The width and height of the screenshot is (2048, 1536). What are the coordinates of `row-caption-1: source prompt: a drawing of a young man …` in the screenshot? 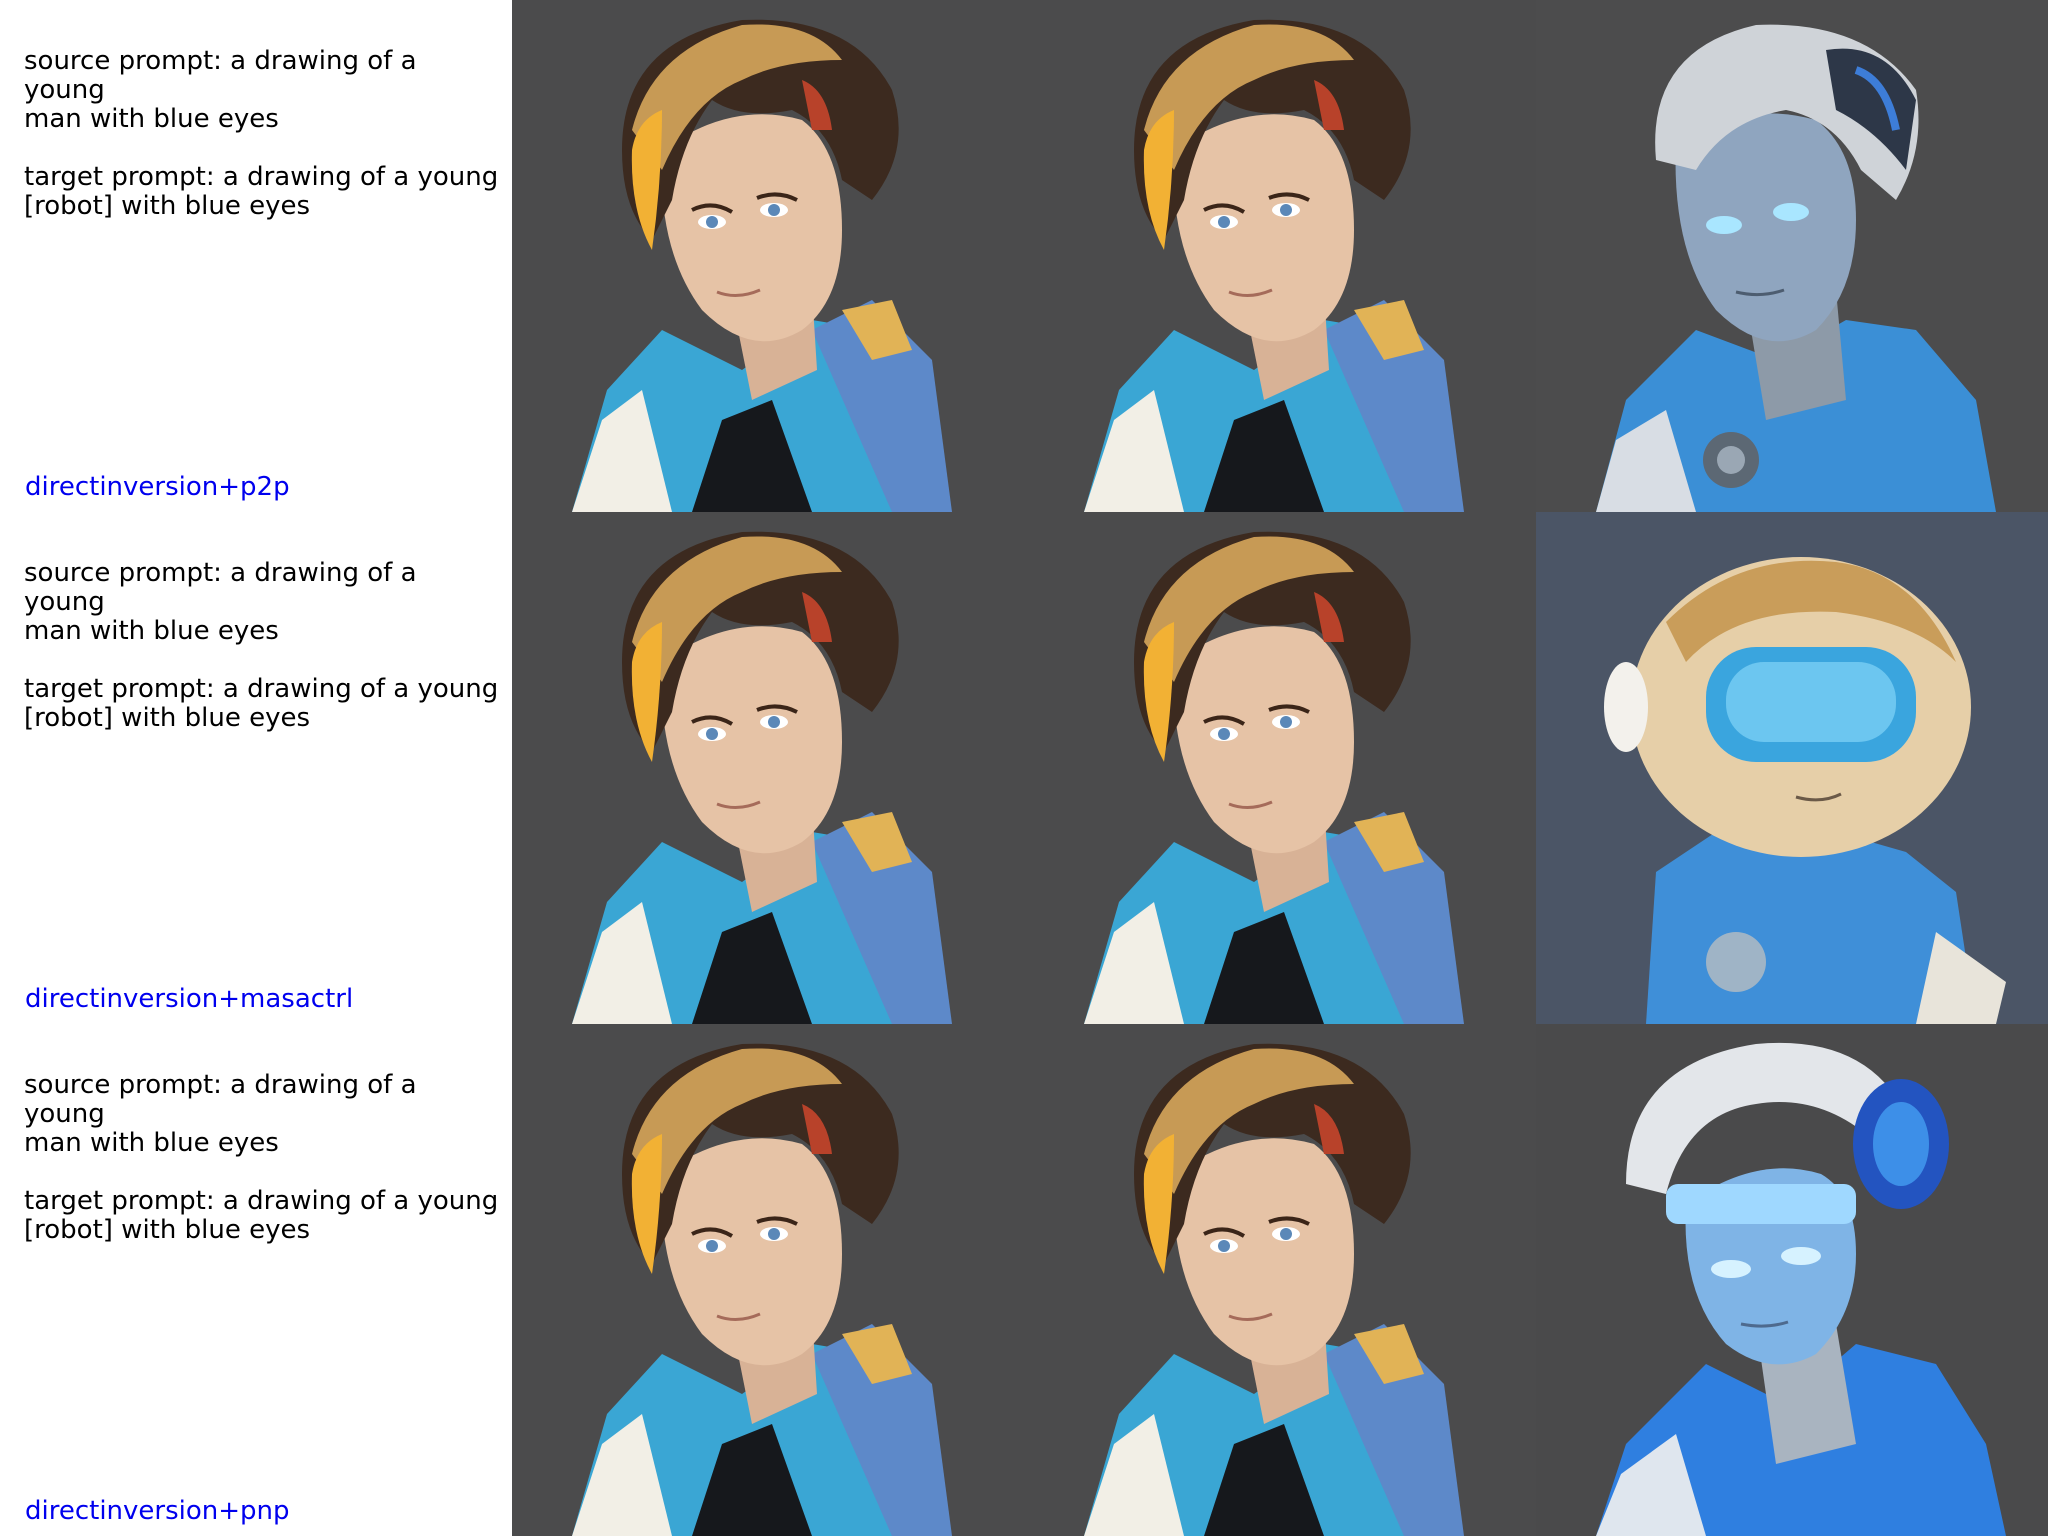 It's located at (256, 256).